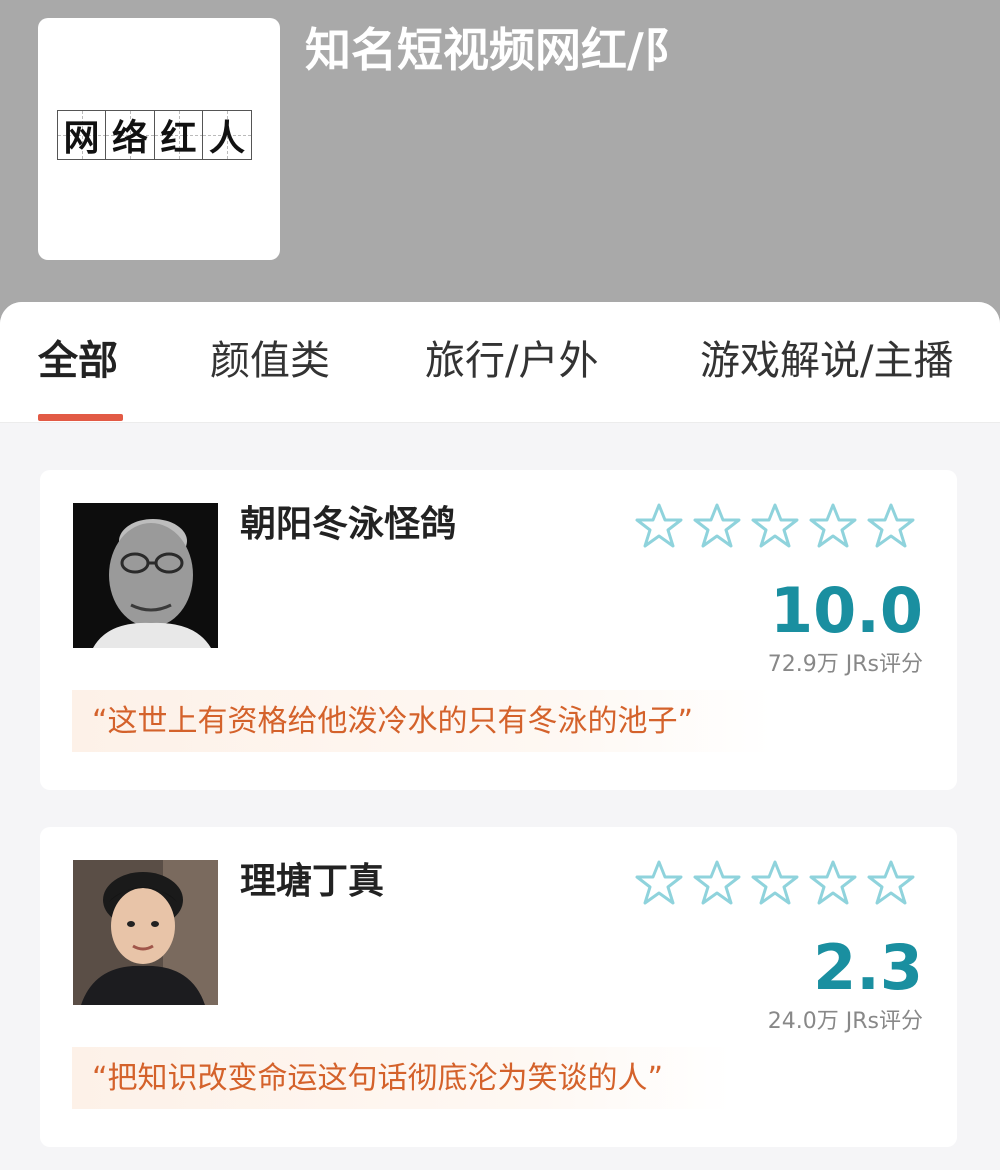  Describe the element at coordinates (130, 135) in the screenshot. I see `logo-char: 络` at that location.